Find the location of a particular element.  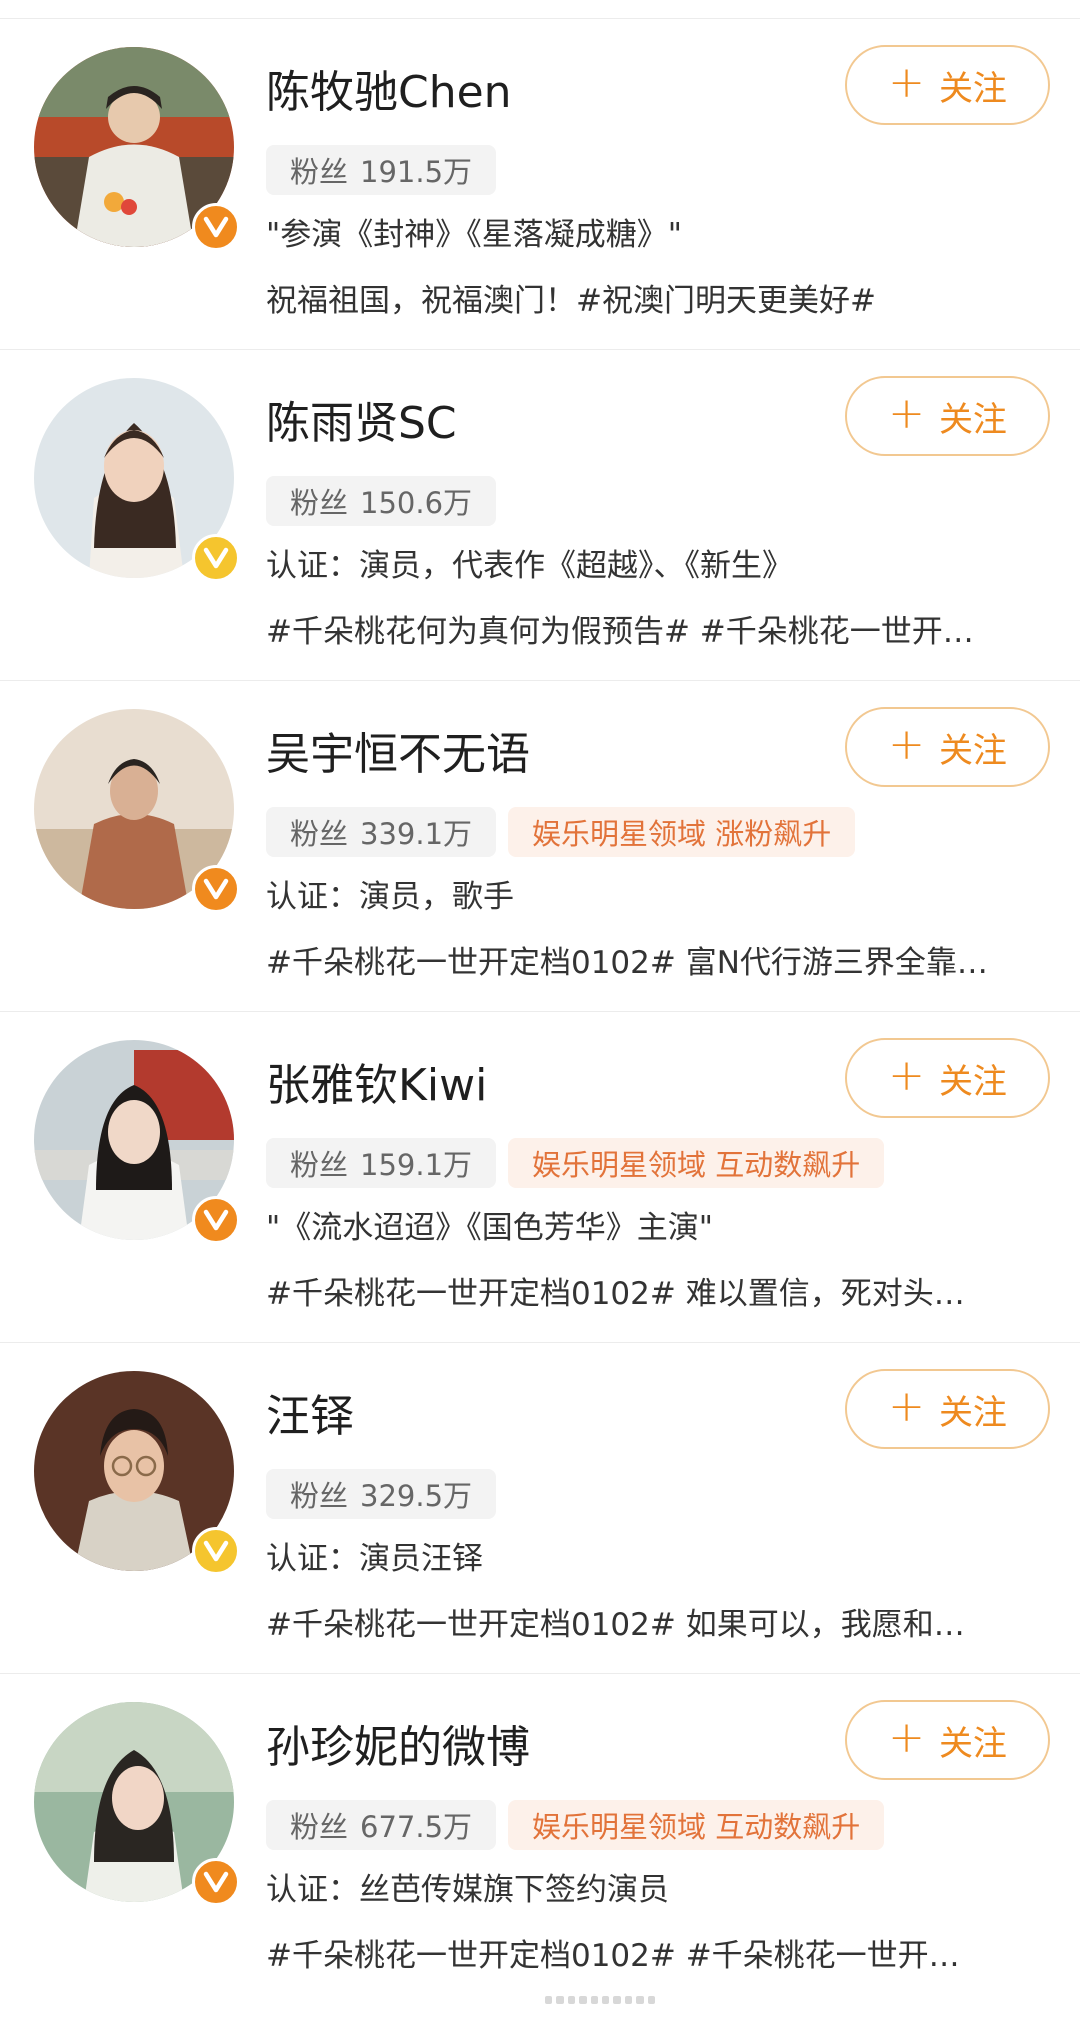

tag-row: 粉丝 339.1万 娱乐明星领域 涨粉飙升 is located at coordinates (561, 832).